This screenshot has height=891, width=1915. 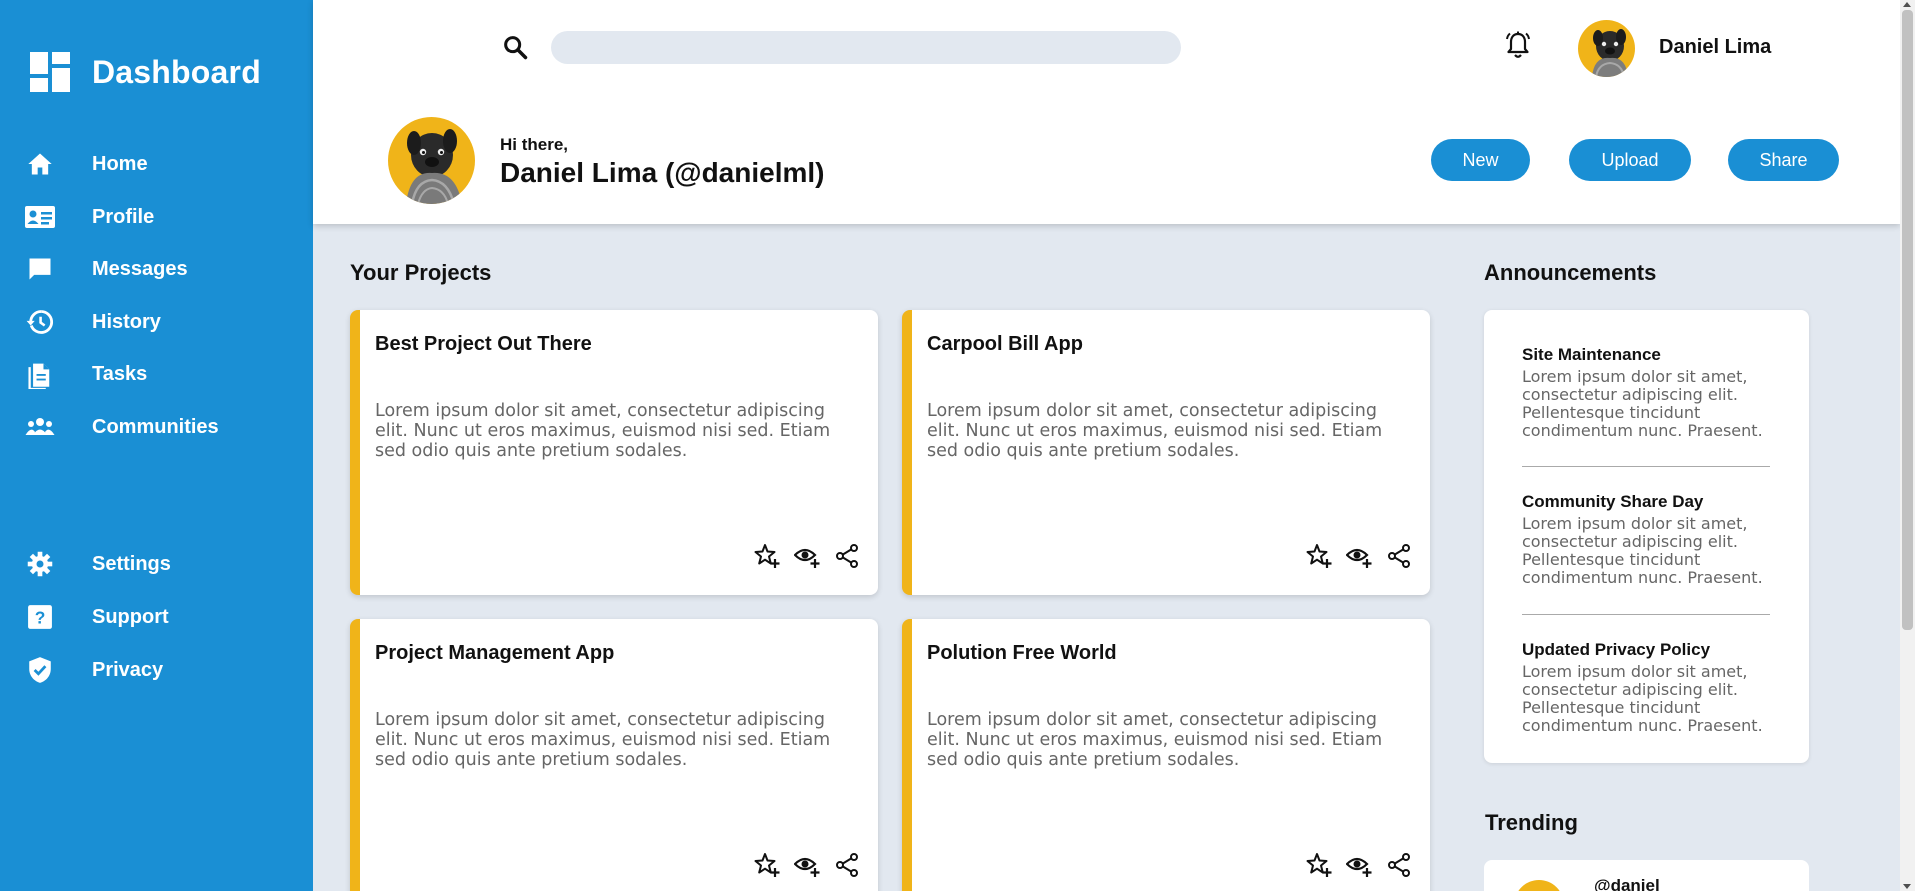 I want to click on project-title: Carpool Bill App, so click(x=1005, y=344).